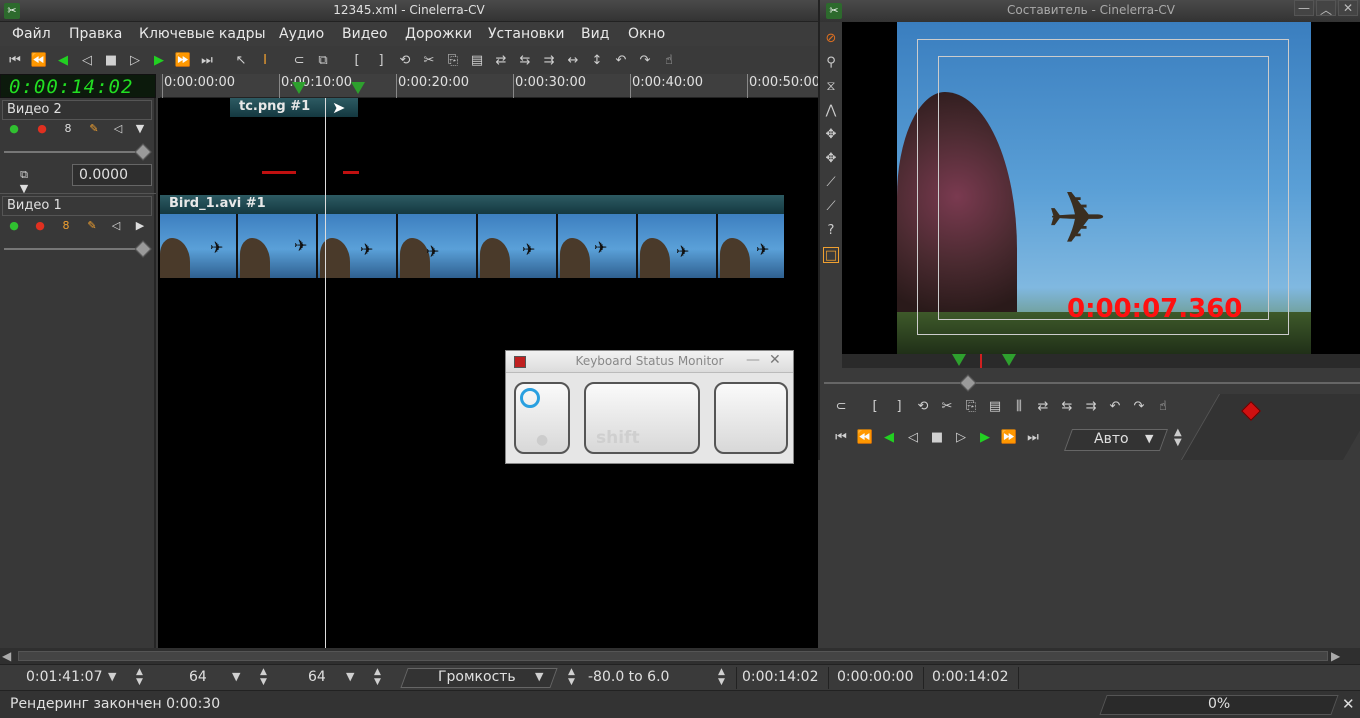 Image resolution: width=1360 pixels, height=718 pixels. I want to click on play-icon: ▶, so click(159, 61).